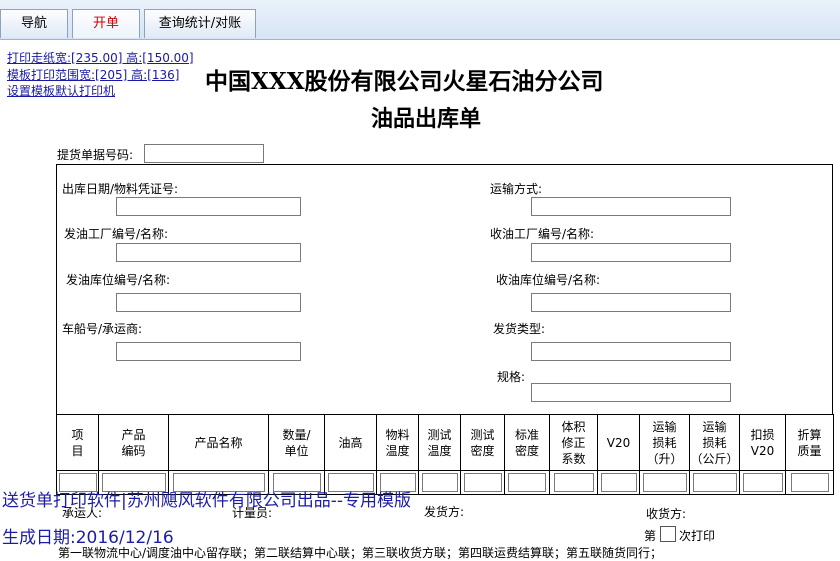 The width and height of the screenshot is (840, 561). Describe the element at coordinates (542, 234) in the screenshot. I see `recv-factory-label: 收油工厂编号/名称:` at that location.